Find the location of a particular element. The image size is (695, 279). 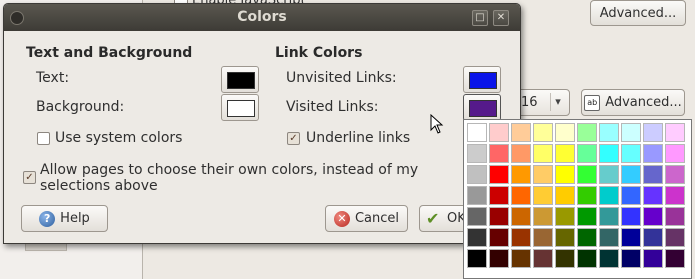

unvisited-links-color-button is located at coordinates (482, 79).